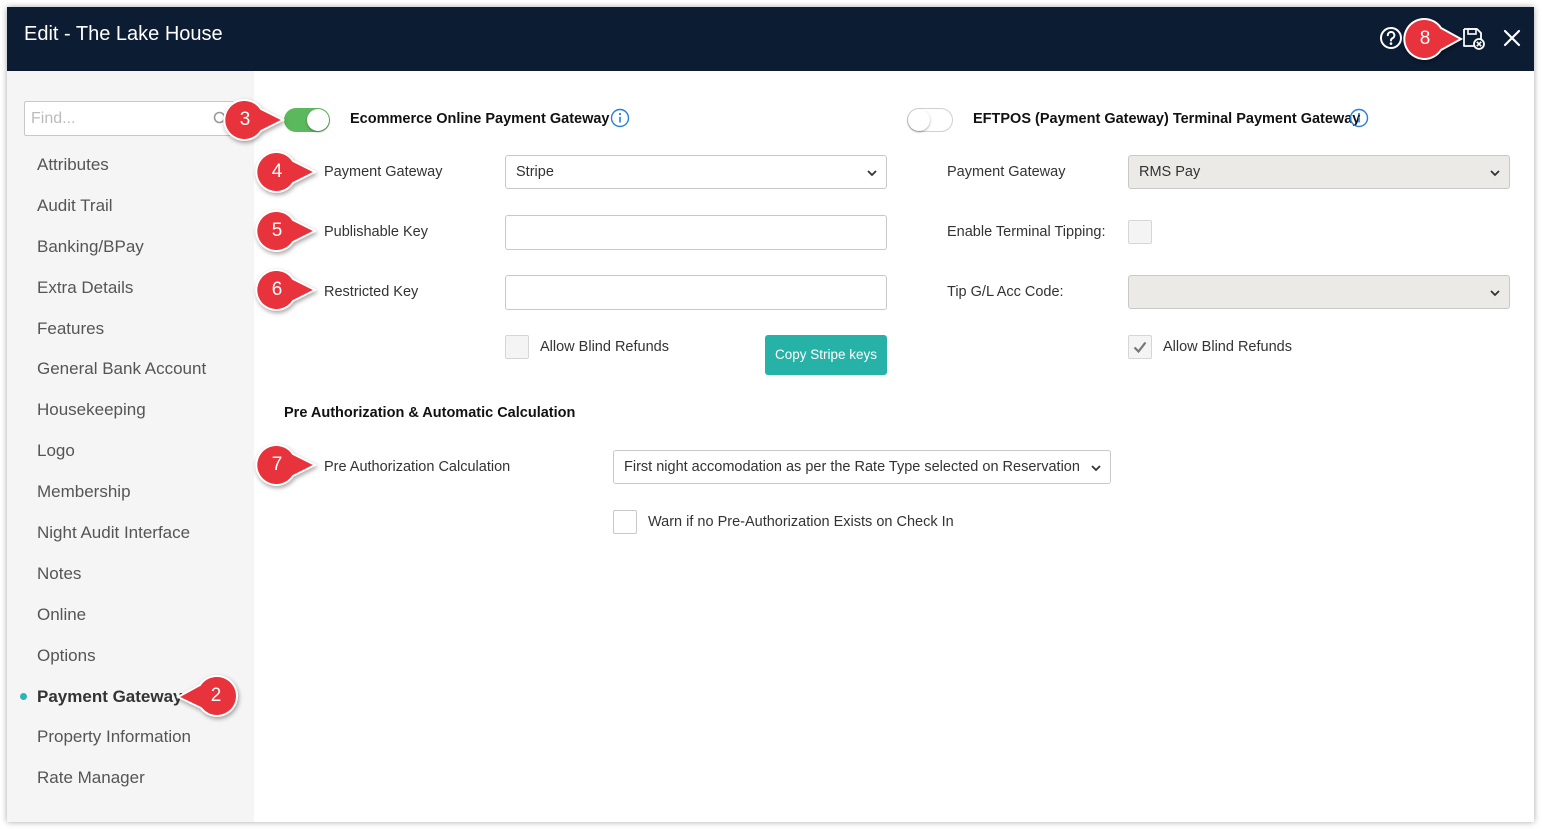  What do you see at coordinates (121, 214) in the screenshot?
I see `sidebar-item-audit-trail: Audit Trail` at bounding box center [121, 214].